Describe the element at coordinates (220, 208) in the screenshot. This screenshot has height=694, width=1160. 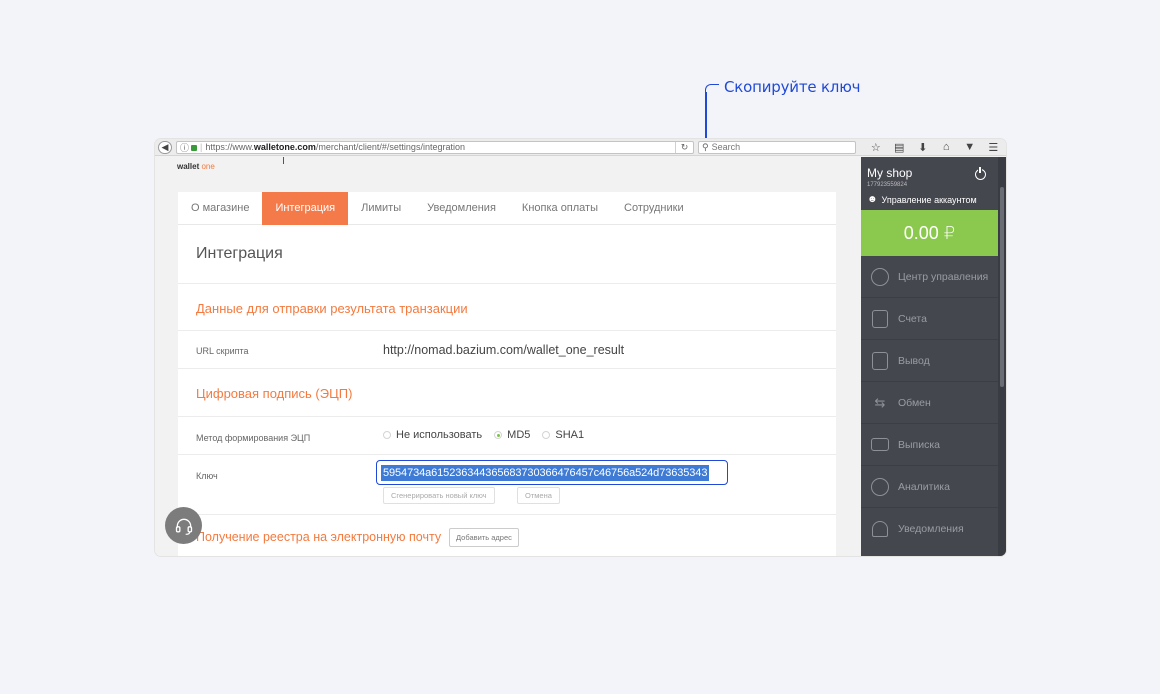
I see `tab-about-shop: О магазине` at that location.